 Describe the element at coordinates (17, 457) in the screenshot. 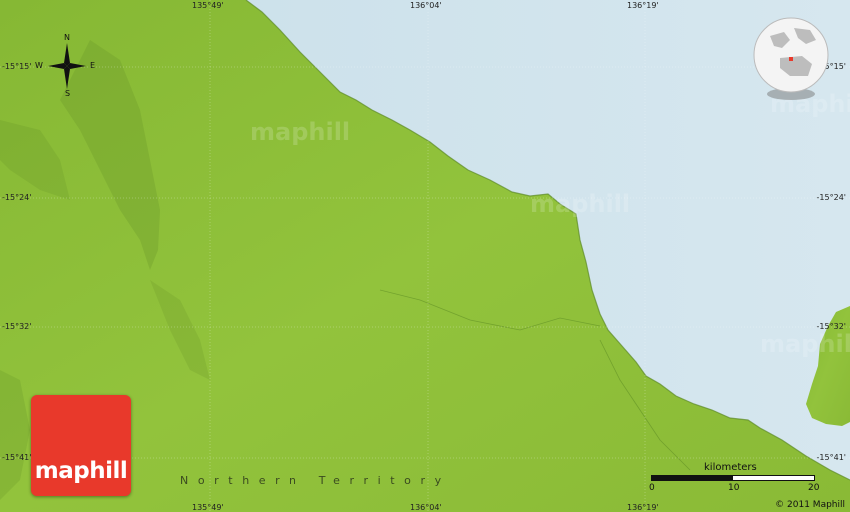

I see `latitude-label: -15°41'` at that location.